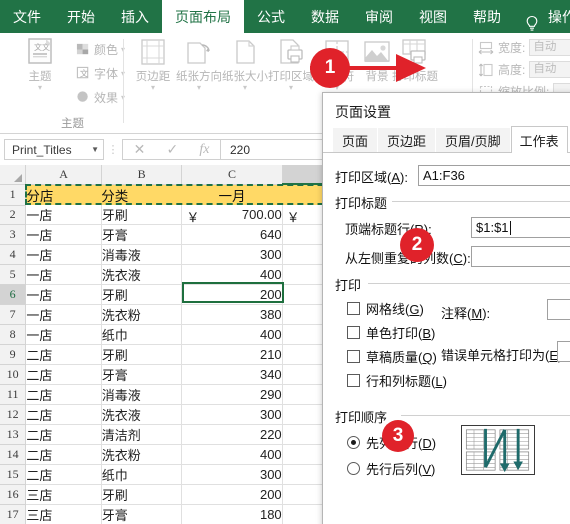  Describe the element at coordinates (63, 175) in the screenshot. I see `column-header-a: A` at that location.